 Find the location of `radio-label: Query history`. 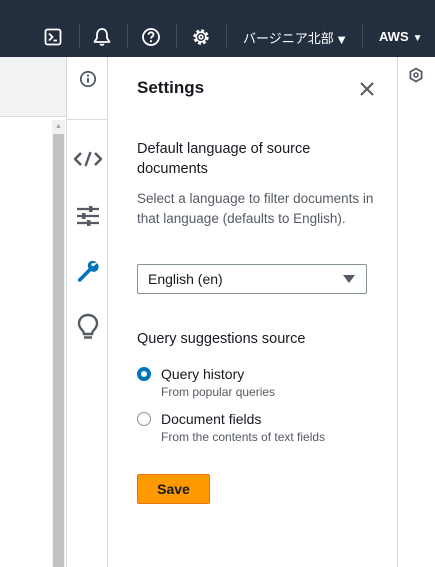

radio-label: Query history is located at coordinates (203, 374).